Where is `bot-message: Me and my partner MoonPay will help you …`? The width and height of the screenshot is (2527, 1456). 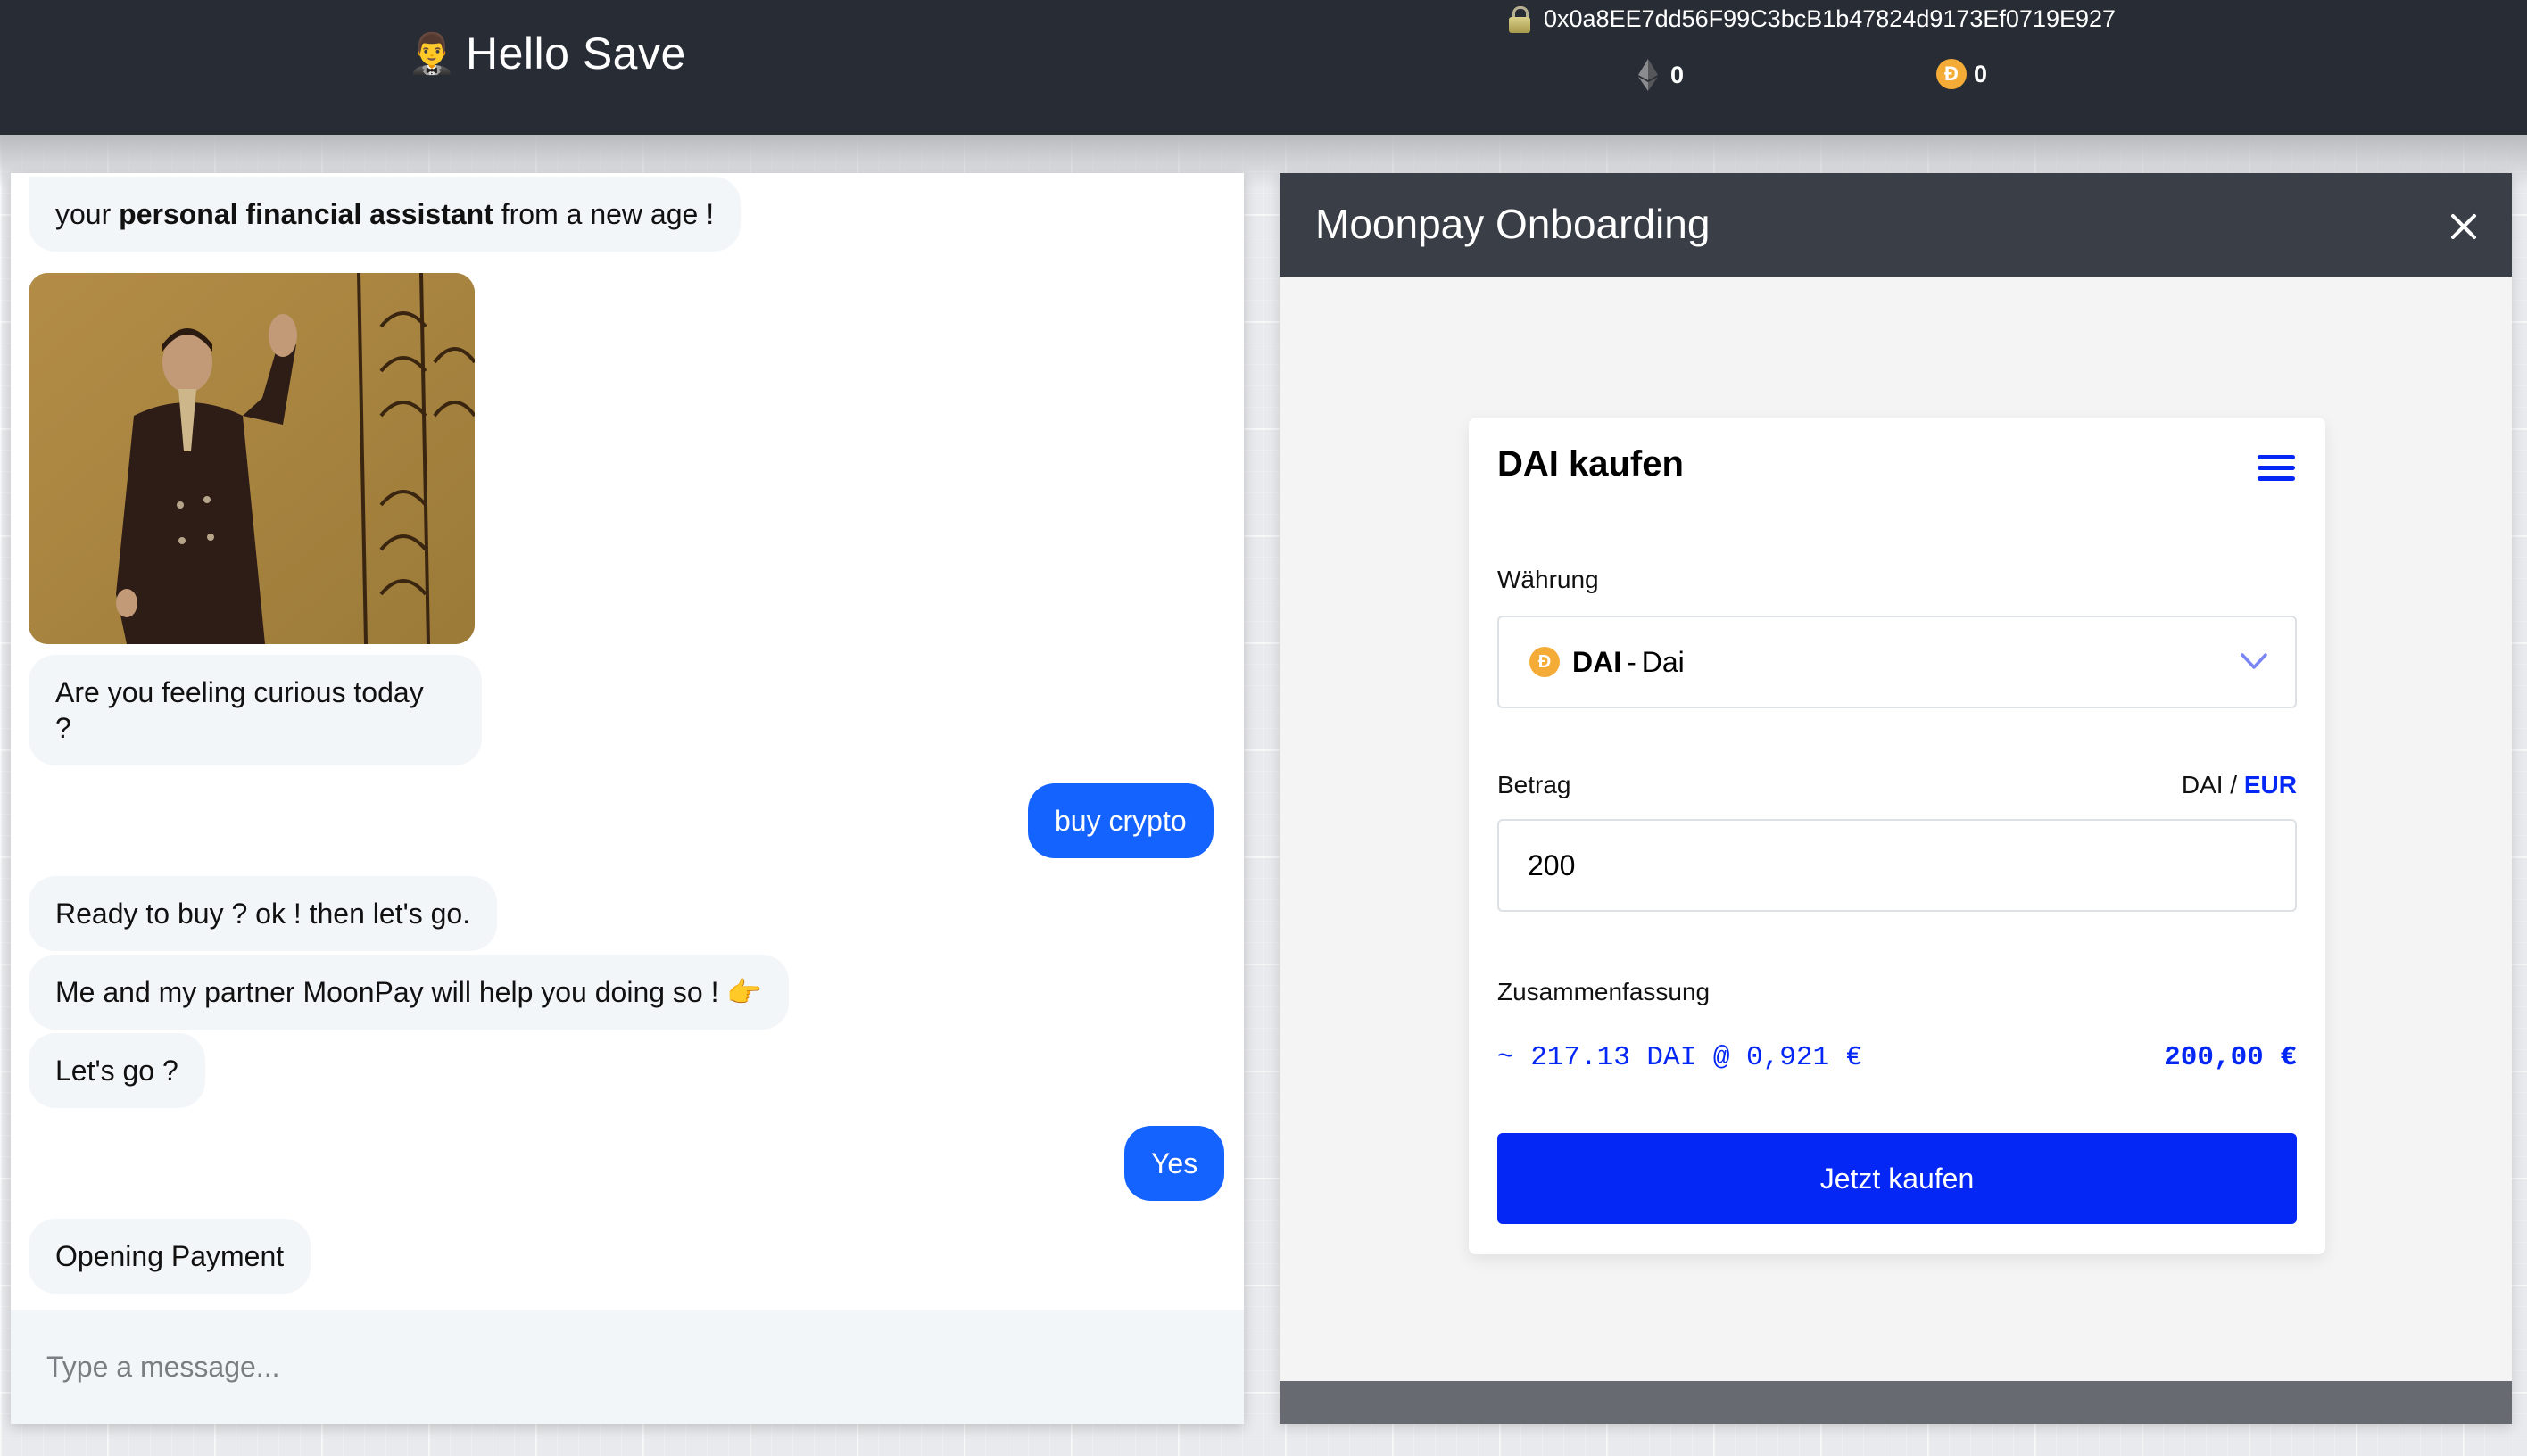 bot-message: Me and my partner MoonPay will help you … is located at coordinates (409, 992).